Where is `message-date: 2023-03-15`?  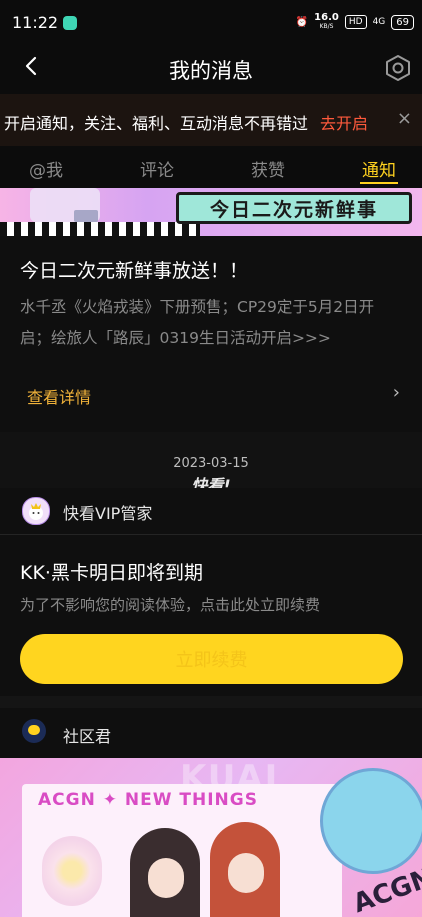 message-date: 2023-03-15 is located at coordinates (211, 463).